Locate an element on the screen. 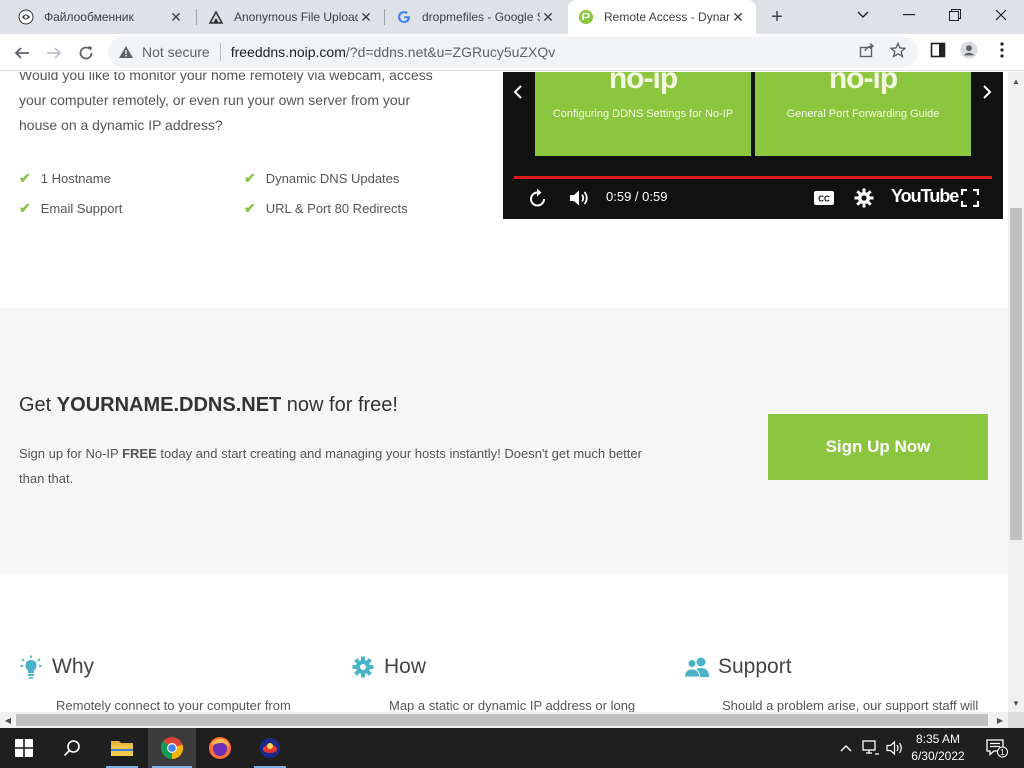  chevron-left-icon is located at coordinates (518, 94).